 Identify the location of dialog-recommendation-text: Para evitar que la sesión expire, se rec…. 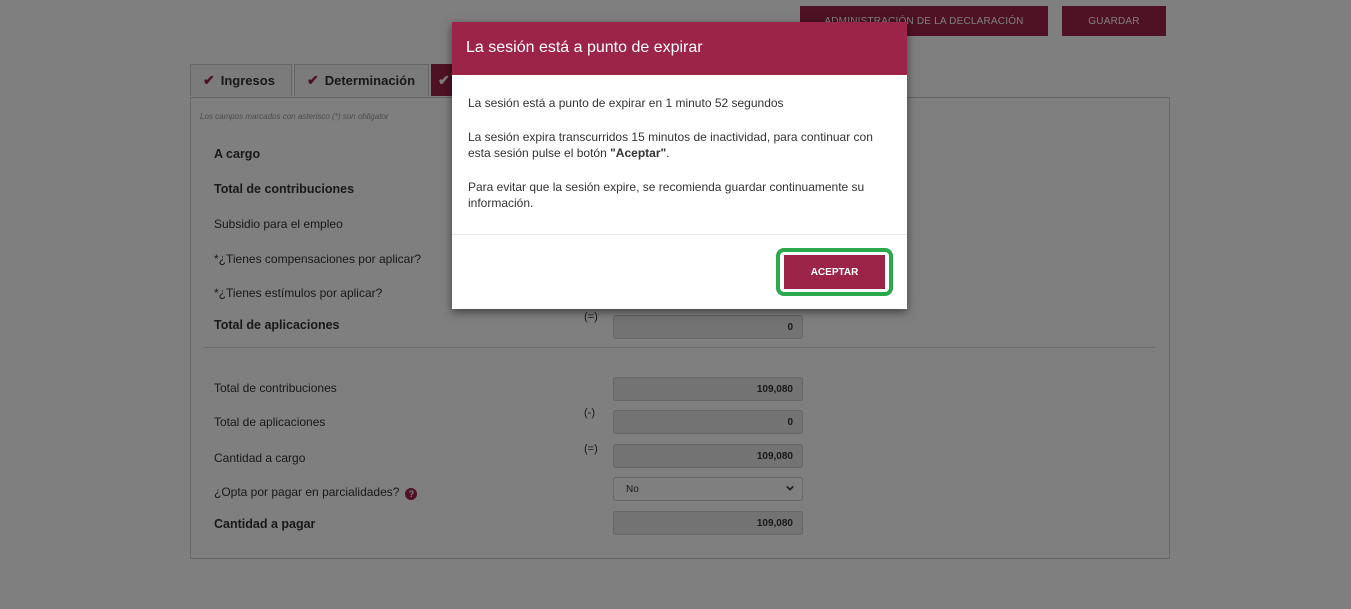
(666, 195).